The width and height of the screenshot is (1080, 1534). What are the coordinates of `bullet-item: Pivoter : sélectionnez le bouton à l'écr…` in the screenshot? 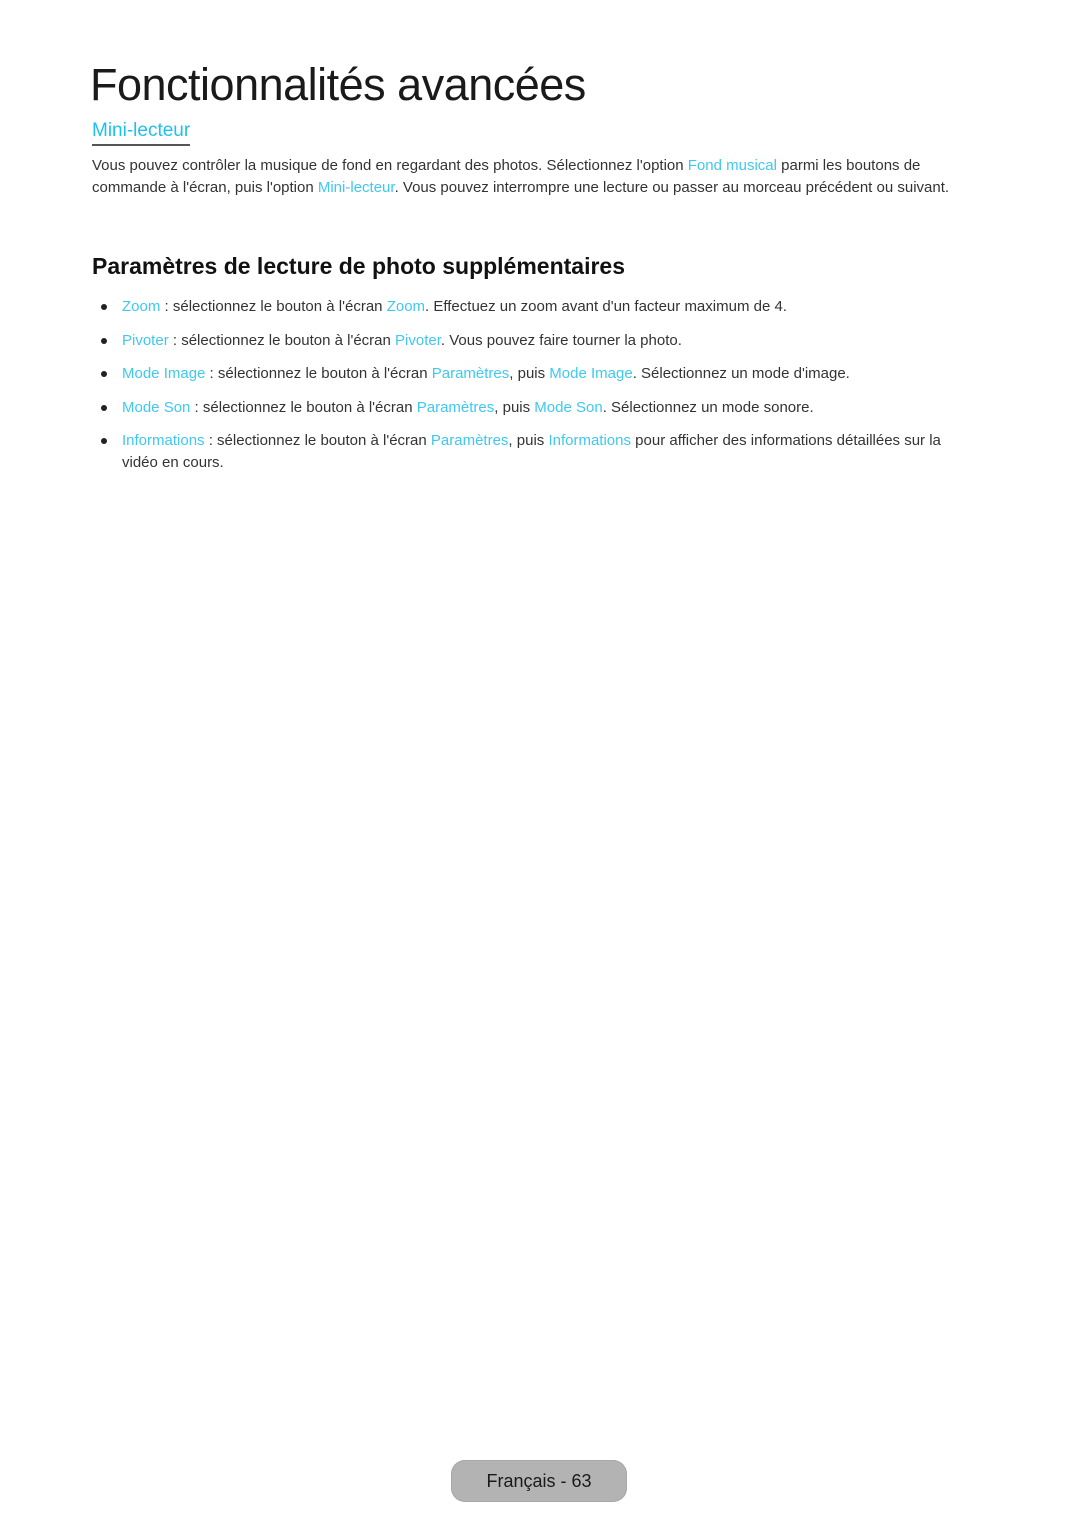 It's located at (532, 341).